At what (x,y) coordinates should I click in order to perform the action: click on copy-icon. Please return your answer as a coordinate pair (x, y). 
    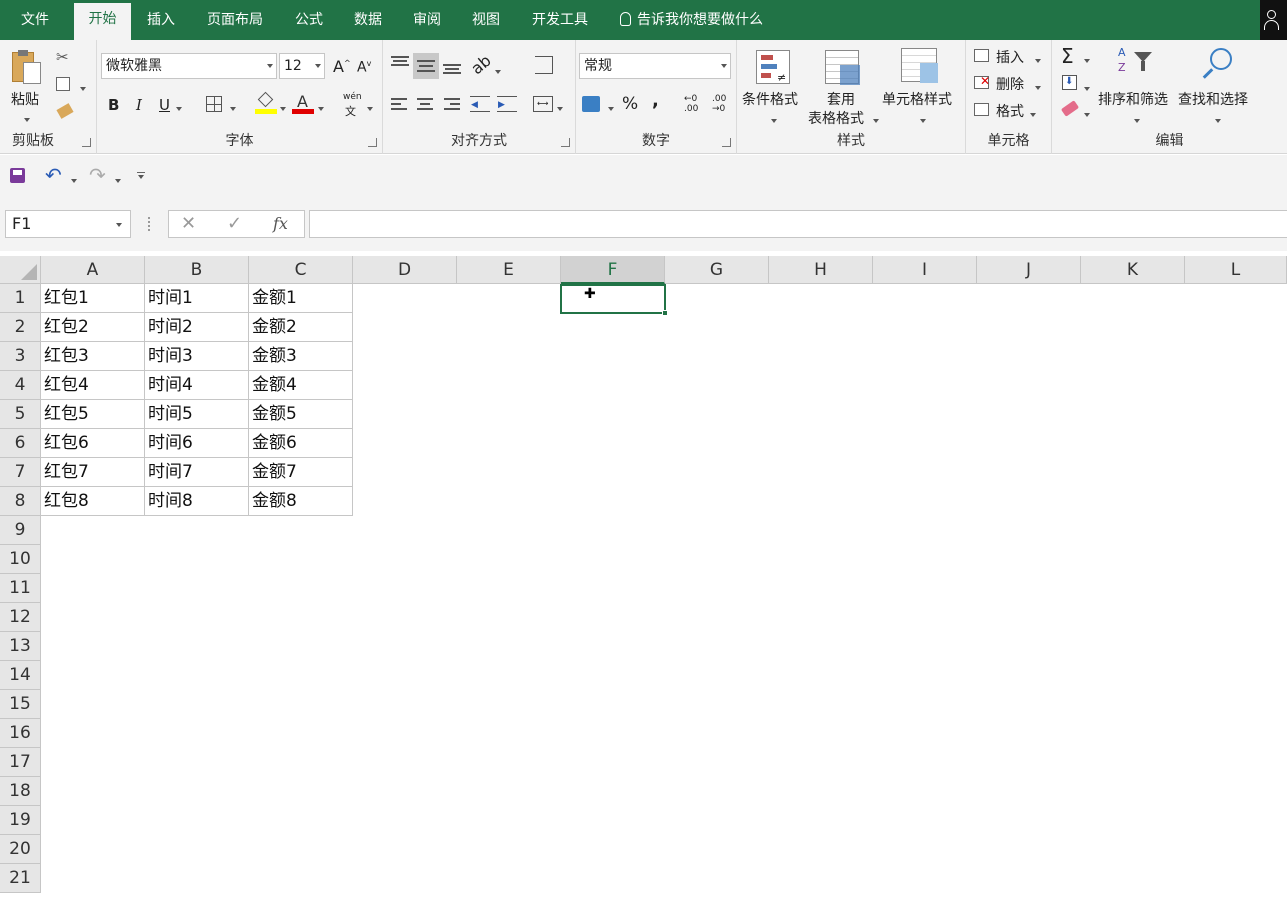
    Looking at the image, I should click on (63, 84).